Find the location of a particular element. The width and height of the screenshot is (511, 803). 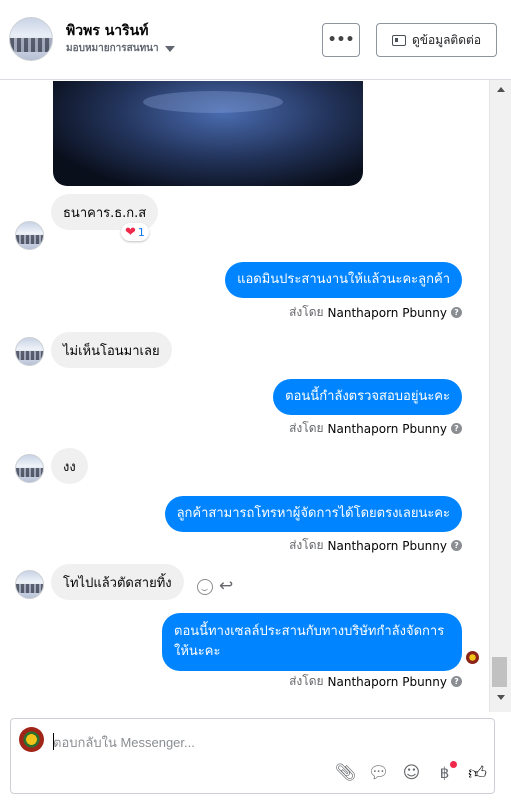

composer-toolbar: 📎︎ 💬︎ ☺ ฿ 👍︎ is located at coordinates (411, 772).